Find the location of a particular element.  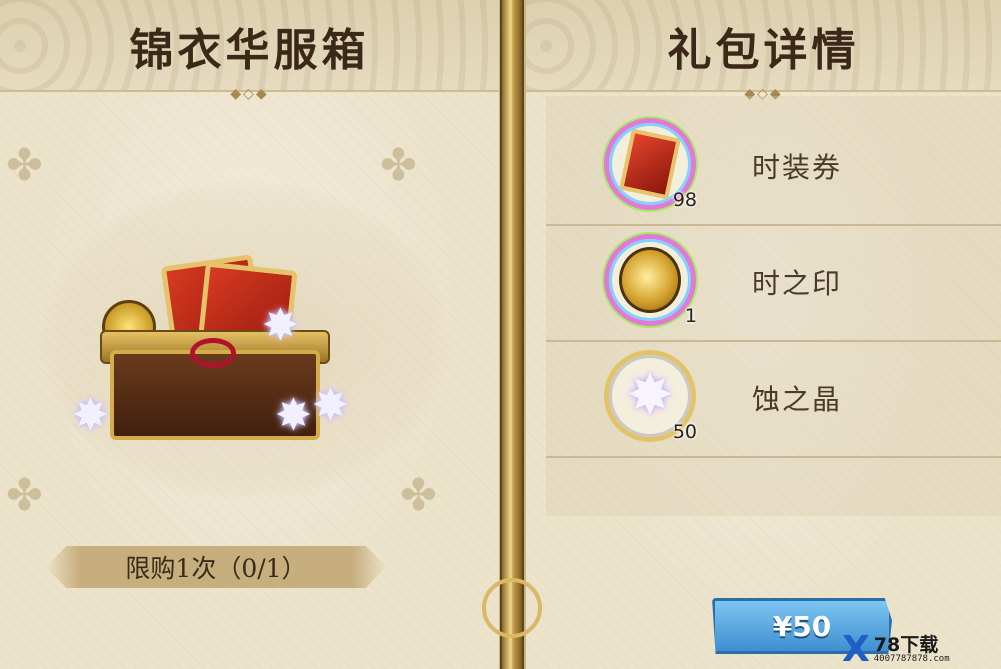

center-divider is located at coordinates (512, 334).